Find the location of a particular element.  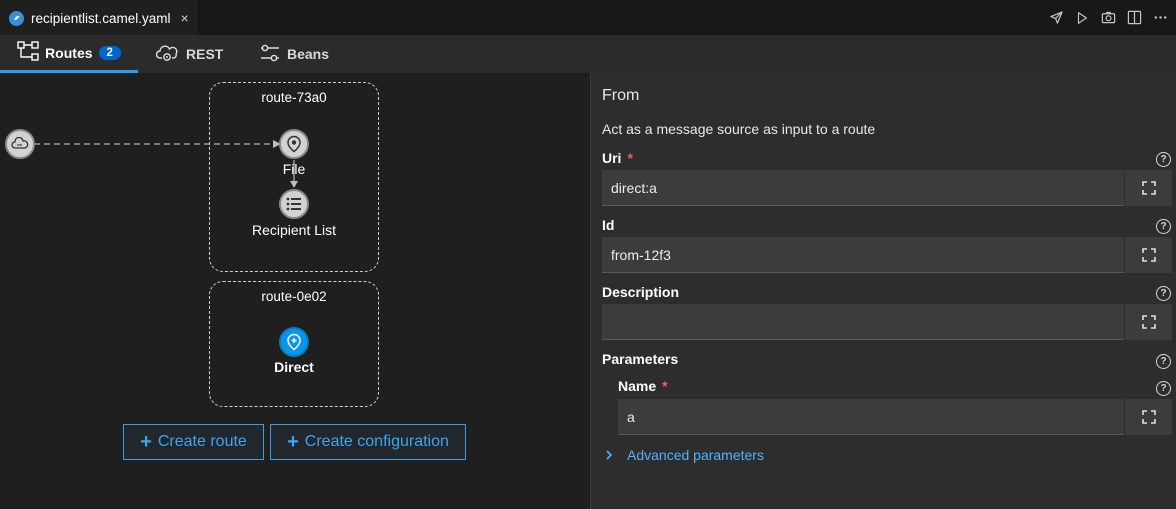

routes-icon is located at coordinates (28, 52).